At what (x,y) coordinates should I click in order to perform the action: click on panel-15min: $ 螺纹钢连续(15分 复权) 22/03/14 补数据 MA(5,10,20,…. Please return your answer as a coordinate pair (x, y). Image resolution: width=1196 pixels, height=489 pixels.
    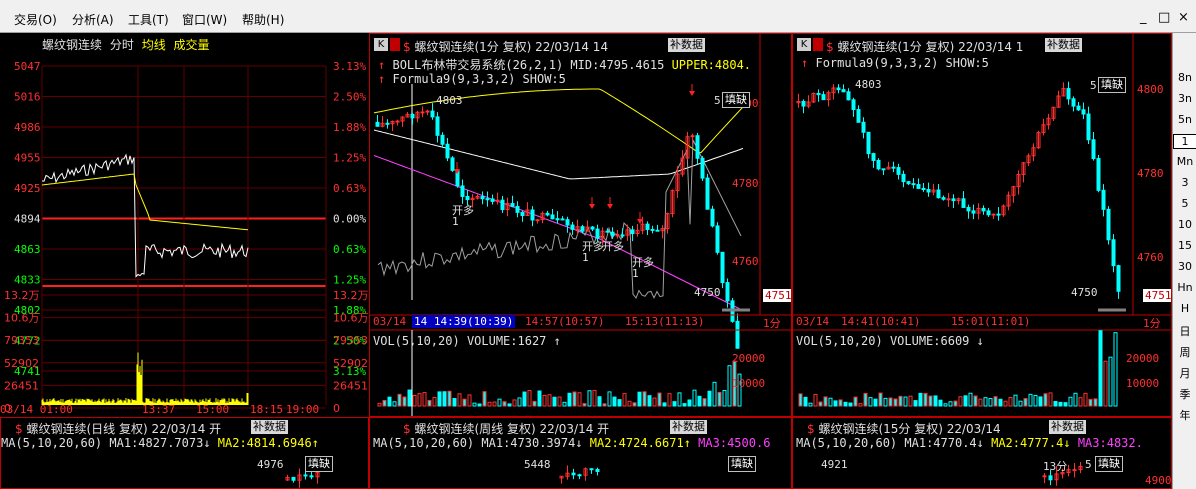
    Looking at the image, I should click on (982, 453).